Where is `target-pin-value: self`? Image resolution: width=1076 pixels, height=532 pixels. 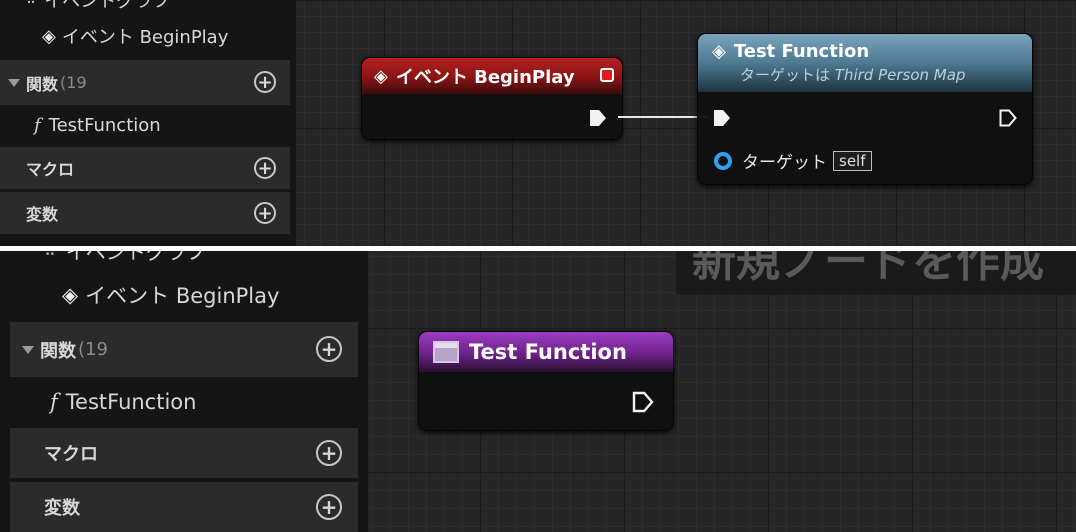
target-pin-value: self is located at coordinates (852, 160).